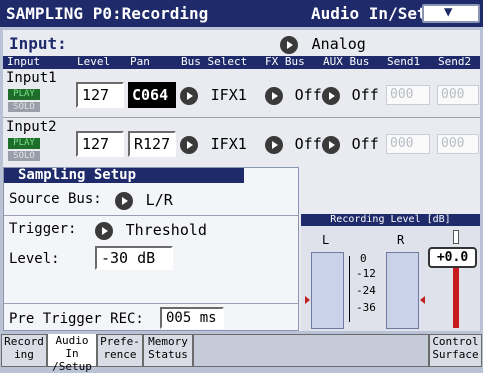  What do you see at coordinates (31, 78) in the screenshot?
I see `input1-name: Input1` at bounding box center [31, 78].